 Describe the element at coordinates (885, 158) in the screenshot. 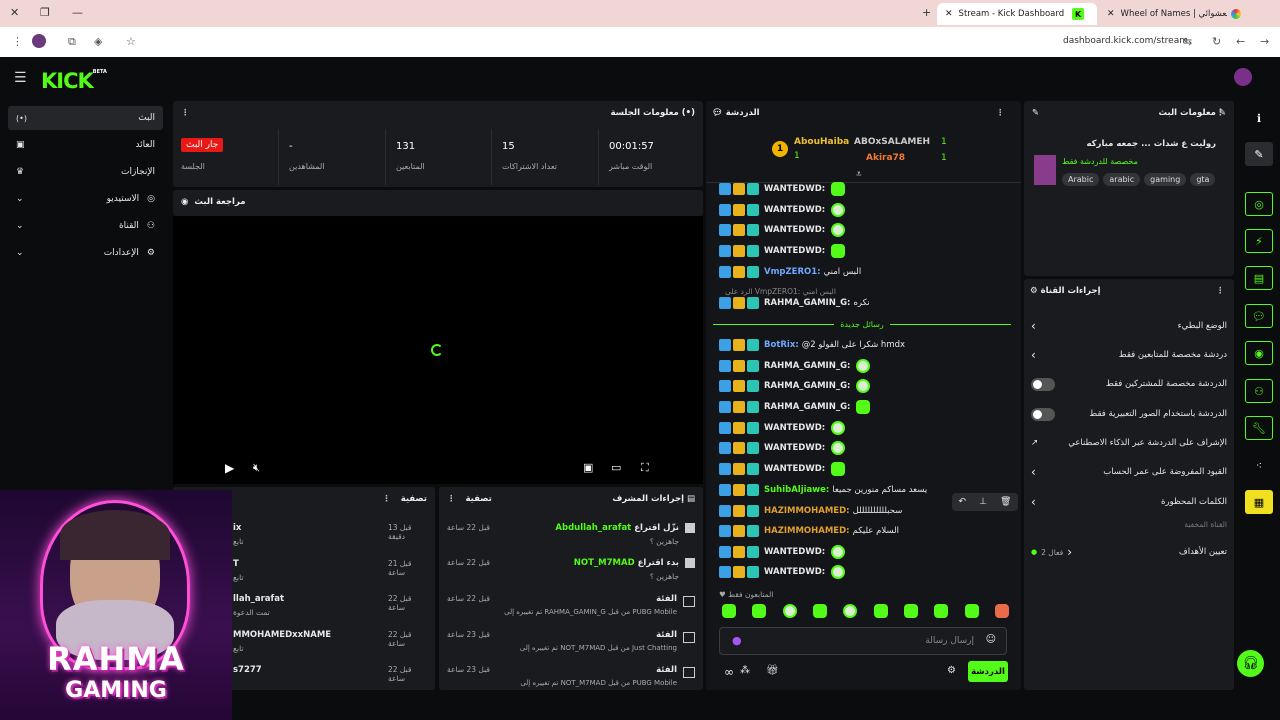

I see `leader-name: Akira78` at that location.